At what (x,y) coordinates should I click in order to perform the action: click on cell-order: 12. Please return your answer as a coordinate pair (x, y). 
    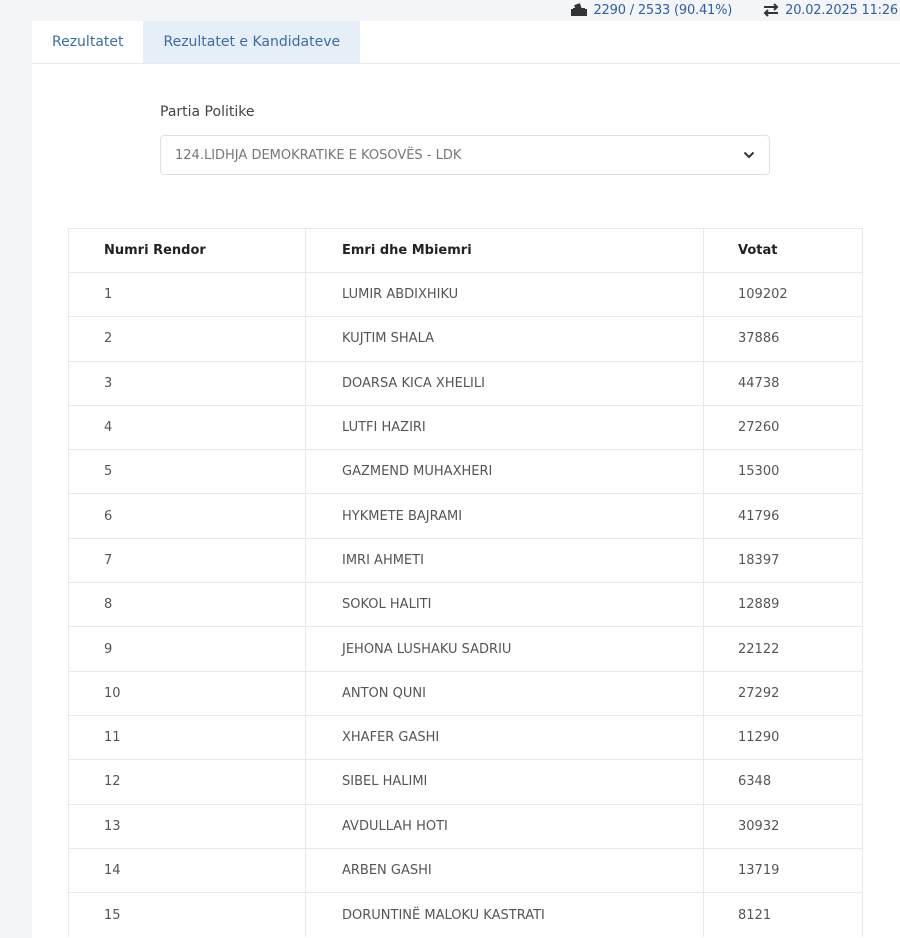
    Looking at the image, I should click on (187, 782).